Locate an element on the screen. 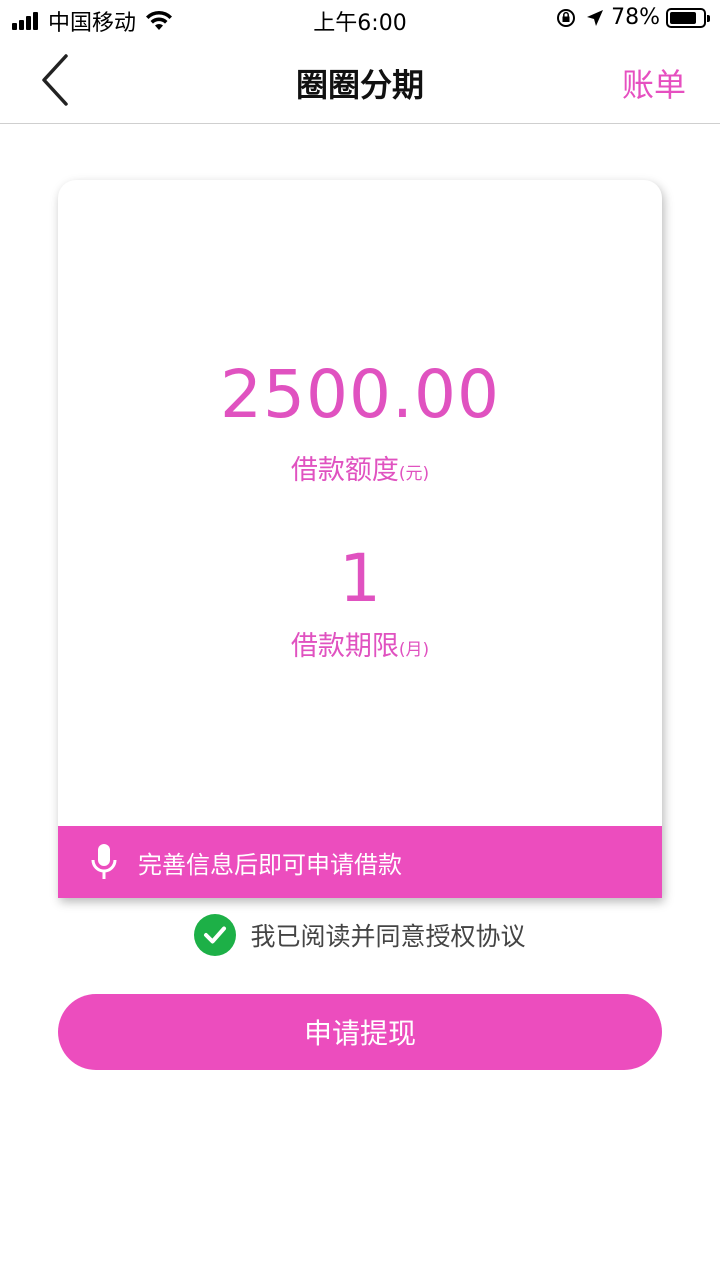 Image resolution: width=720 pixels, height=1280 pixels. loan-term: 1 is located at coordinates (360, 578).